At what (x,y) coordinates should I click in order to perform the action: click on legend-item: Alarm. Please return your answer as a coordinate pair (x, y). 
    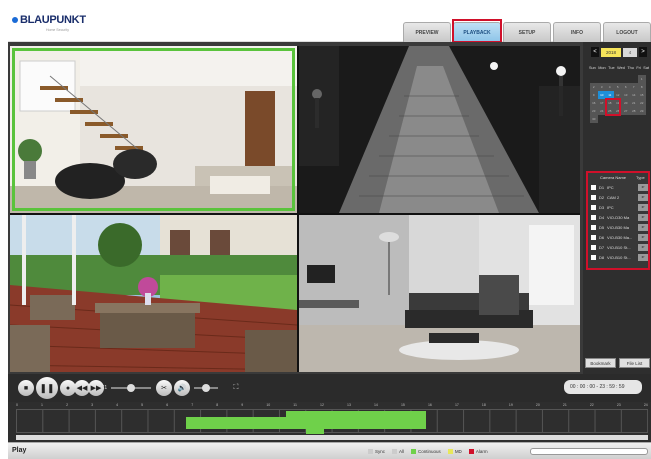
    Looking at the image, I should click on (478, 451).